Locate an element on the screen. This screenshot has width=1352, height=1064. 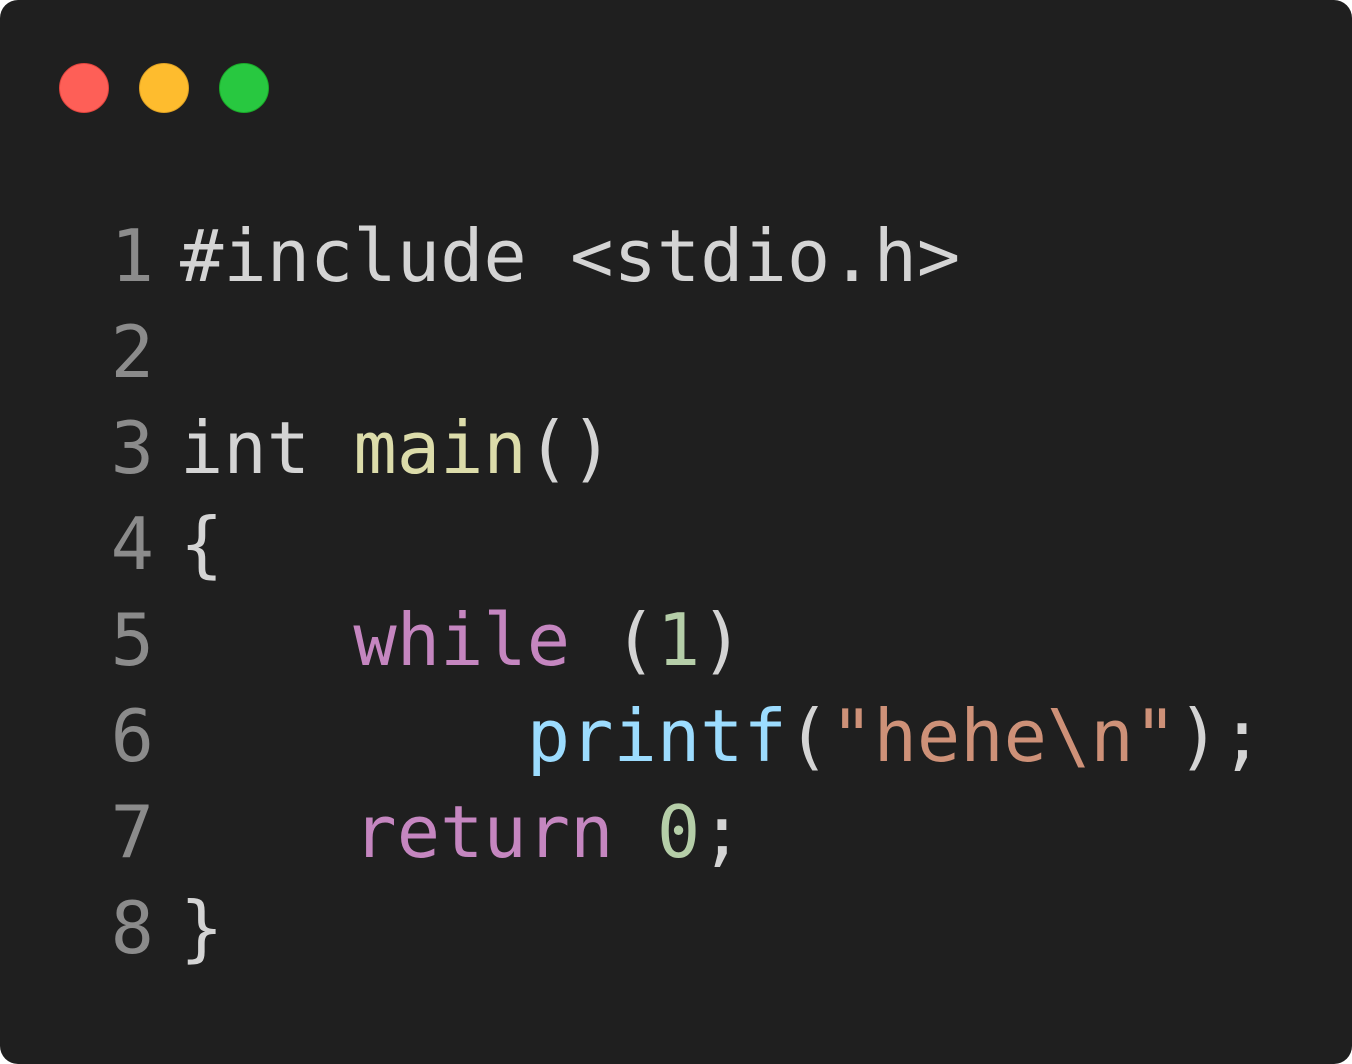
close-button is located at coordinates (84, 88).